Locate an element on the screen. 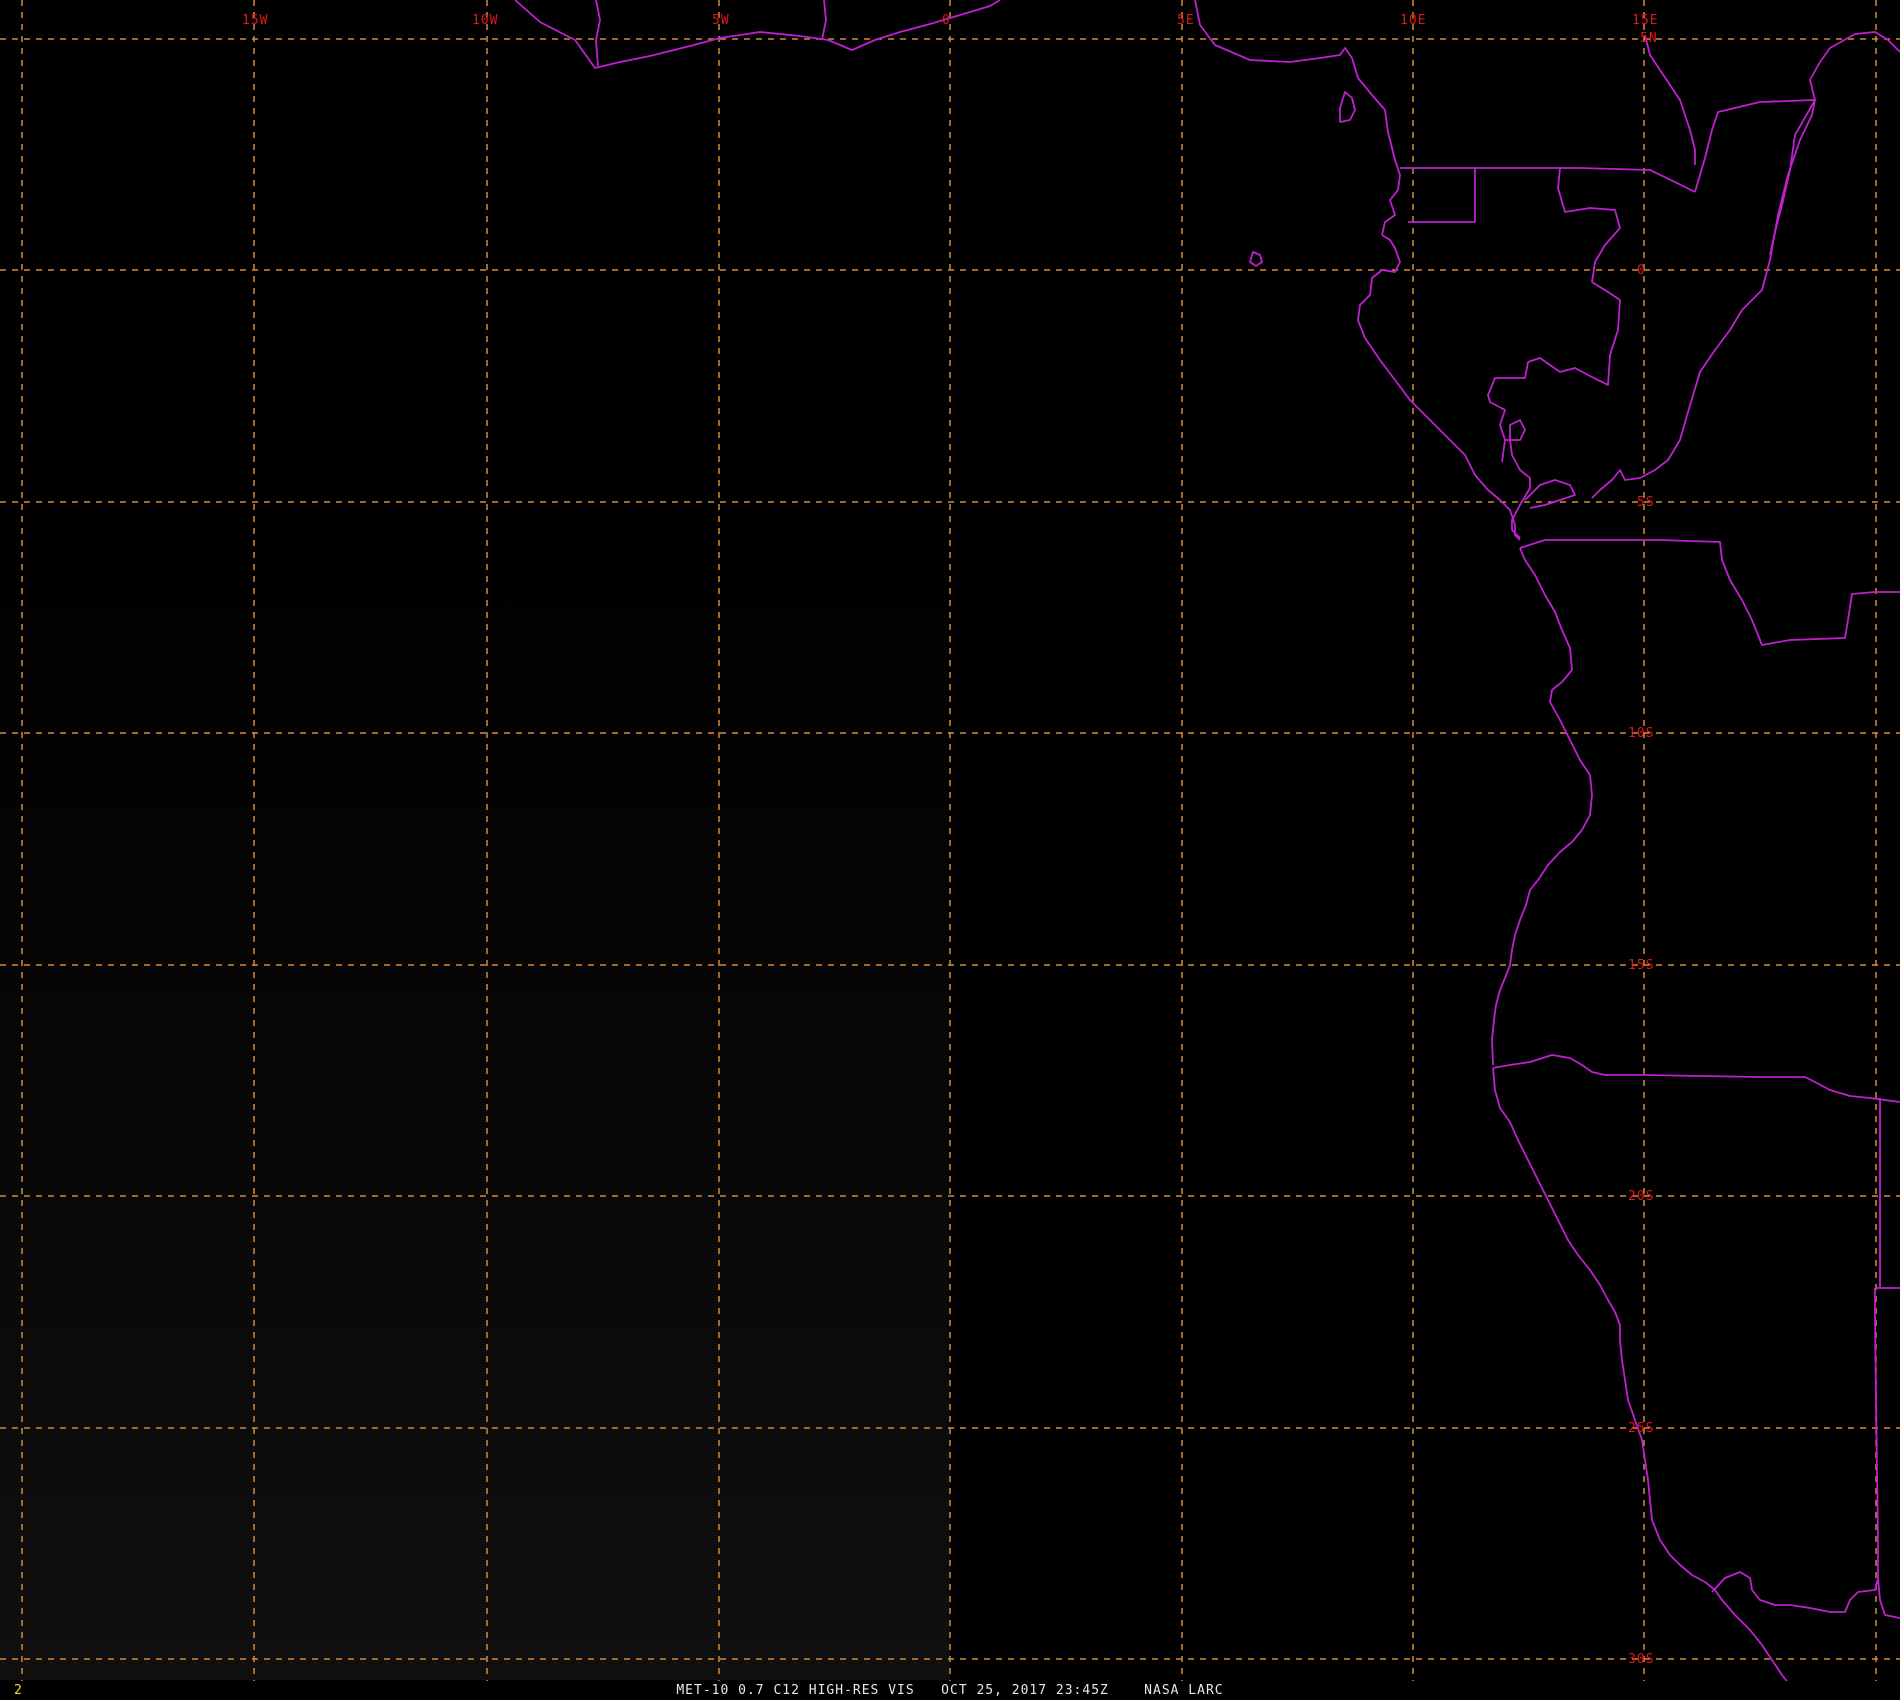 Image resolution: width=1900 pixels, height=1700 pixels. lat-label-5s: 5S is located at coordinates (1646, 502).